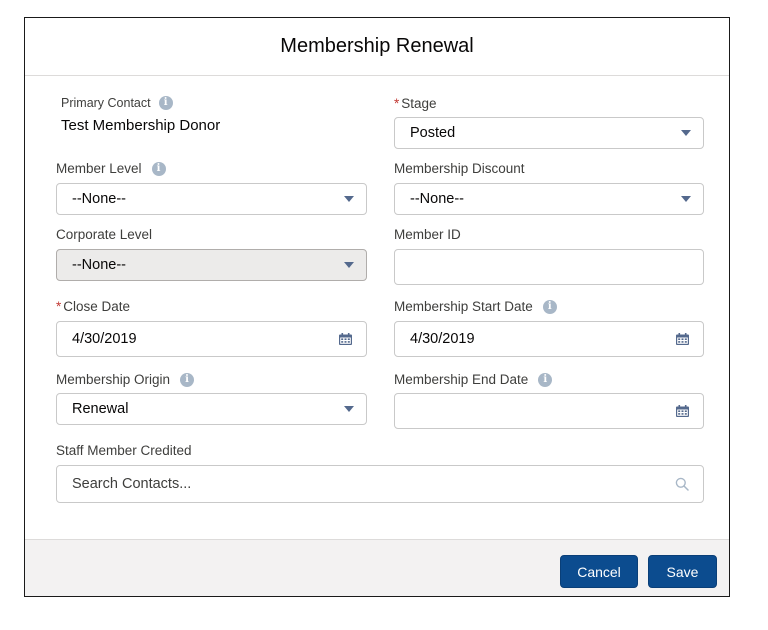 The height and width of the screenshot is (630, 768). I want to click on membership-origin-select: Renewal, so click(211, 409).